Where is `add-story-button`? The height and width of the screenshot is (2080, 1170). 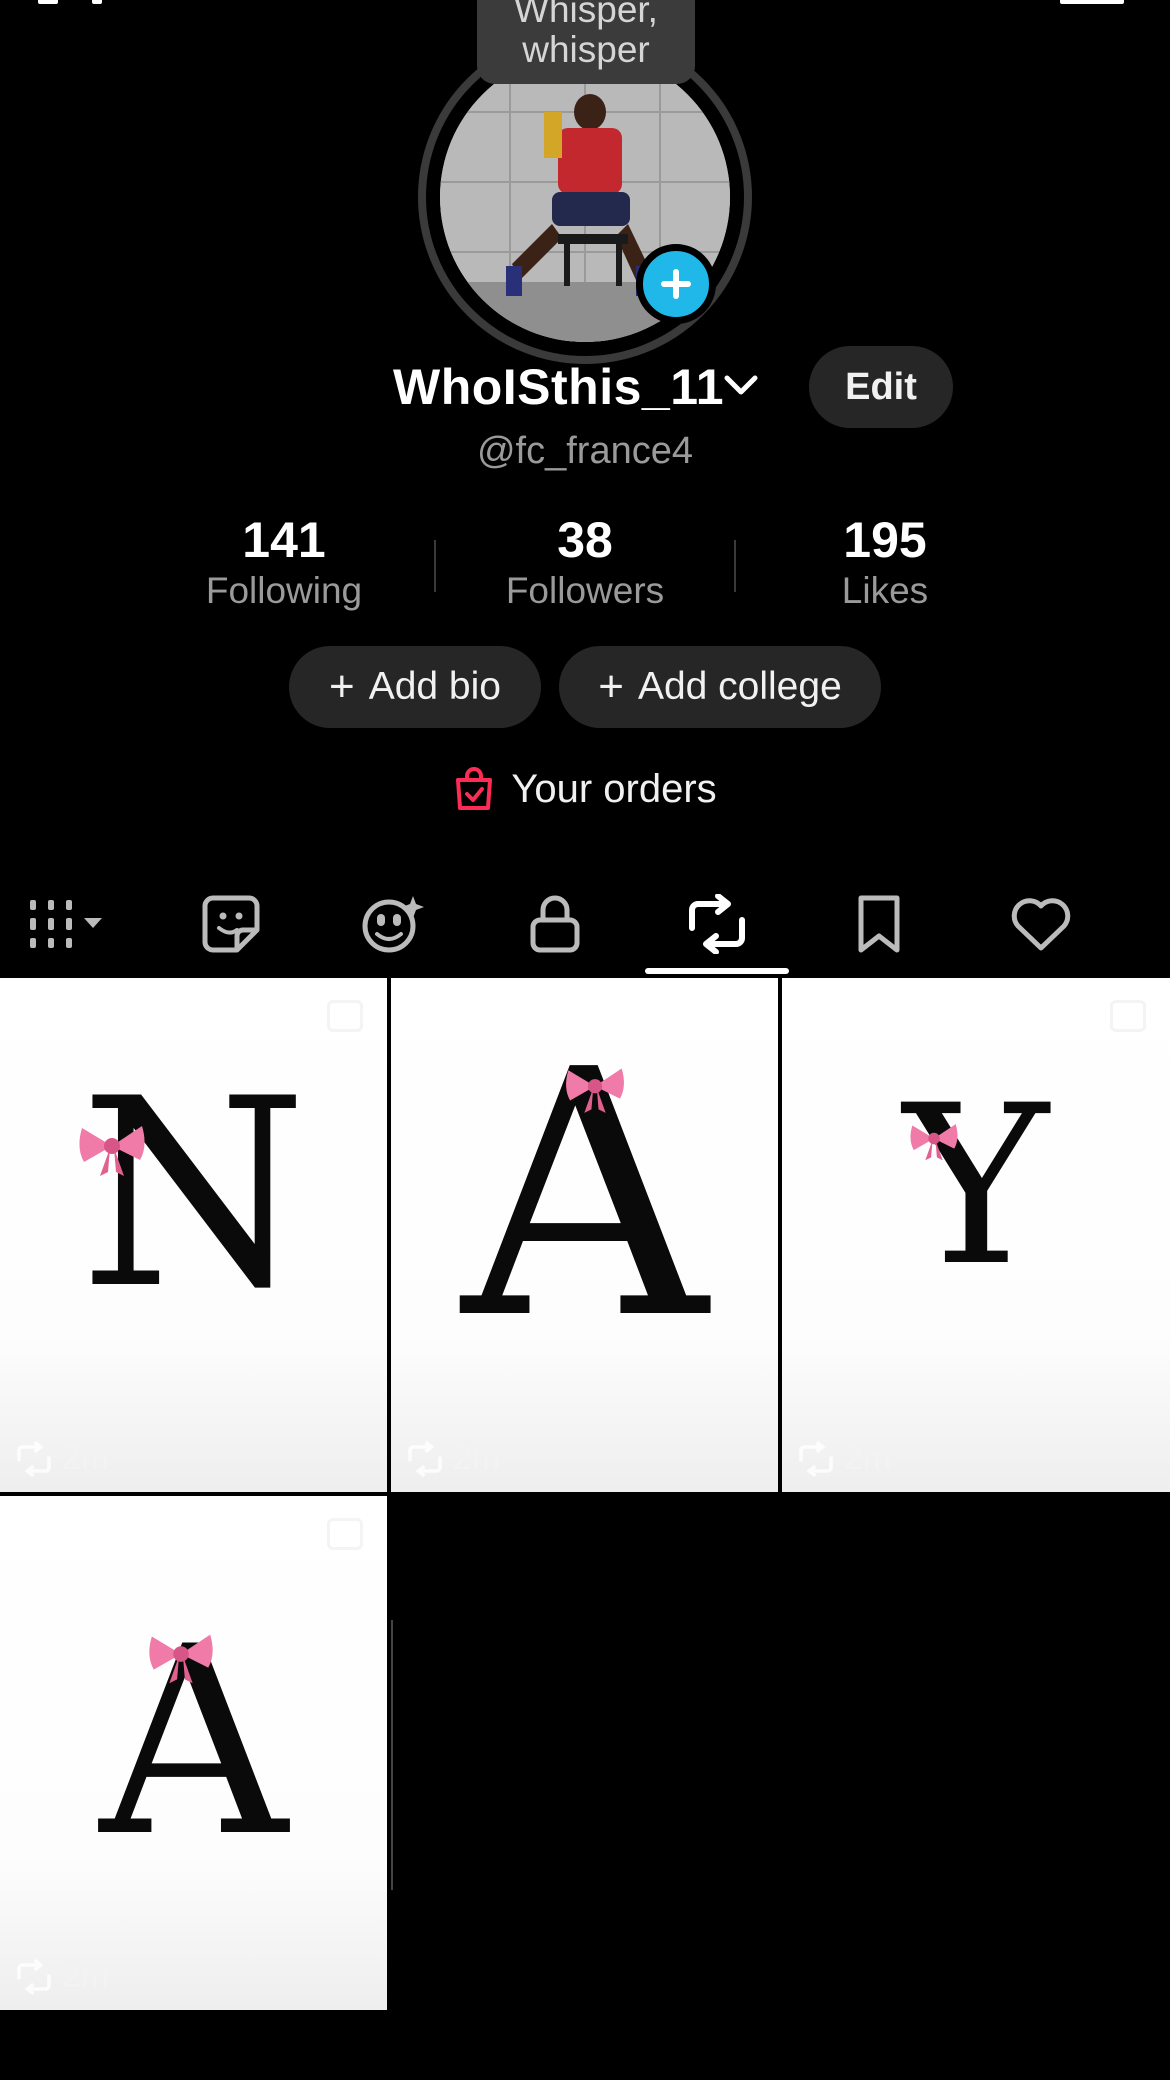
add-story-button is located at coordinates (676, 284).